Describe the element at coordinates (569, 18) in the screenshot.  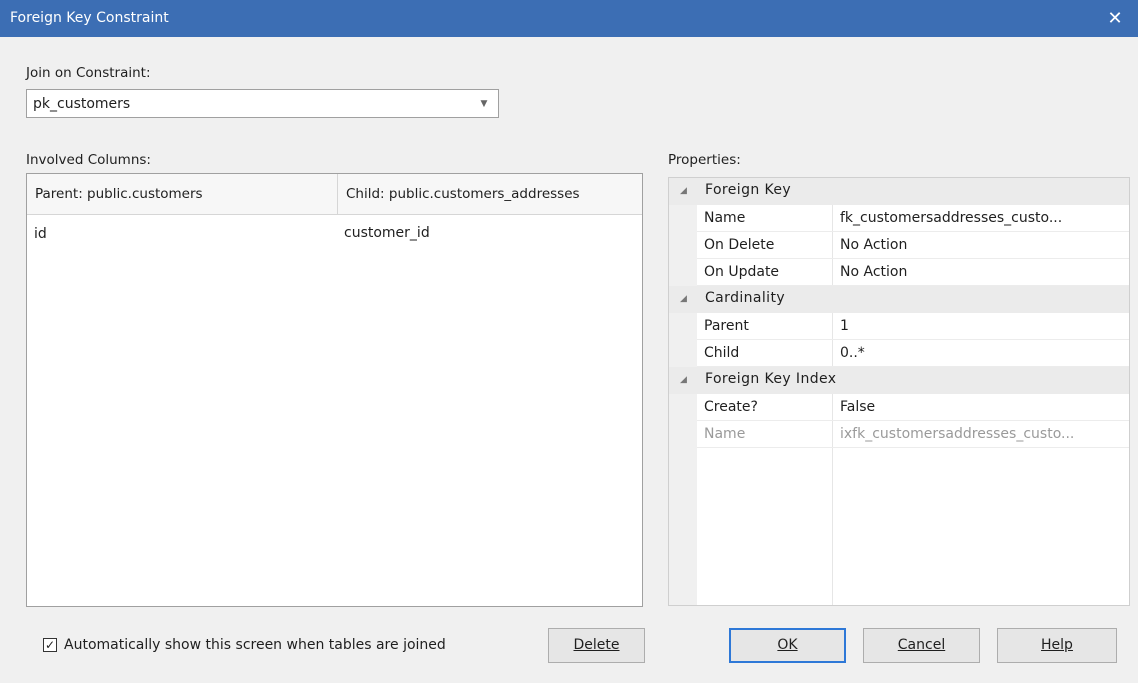
I see `dialog-titlebar: Foreign Key Constraint ✕` at that location.